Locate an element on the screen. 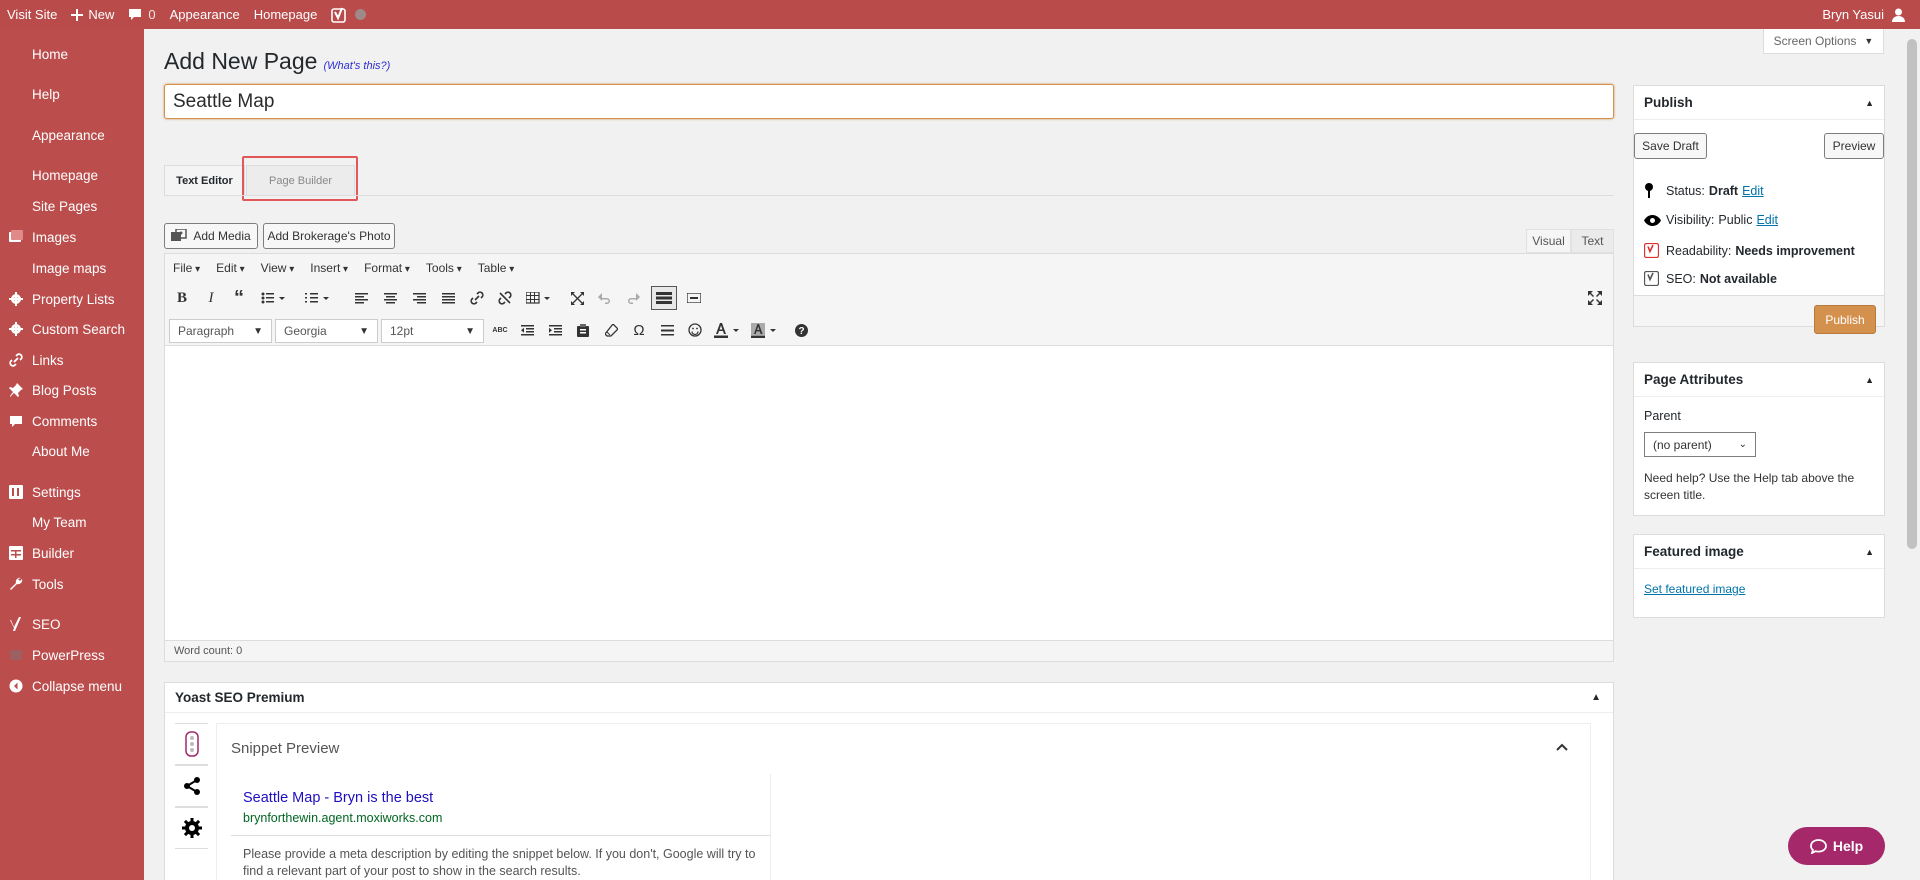 The height and width of the screenshot is (880, 1920). status-edit-link: Edit is located at coordinates (1753, 191).